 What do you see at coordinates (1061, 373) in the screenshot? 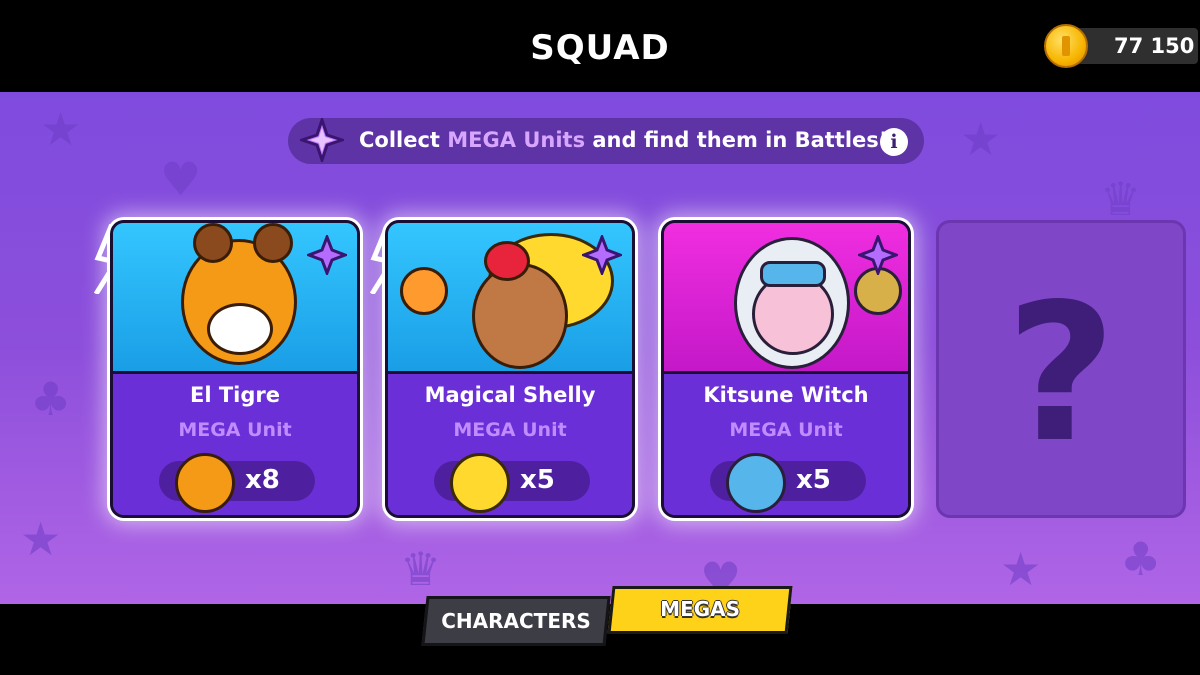
I see `question-mark-icon: ?` at bounding box center [1061, 373].